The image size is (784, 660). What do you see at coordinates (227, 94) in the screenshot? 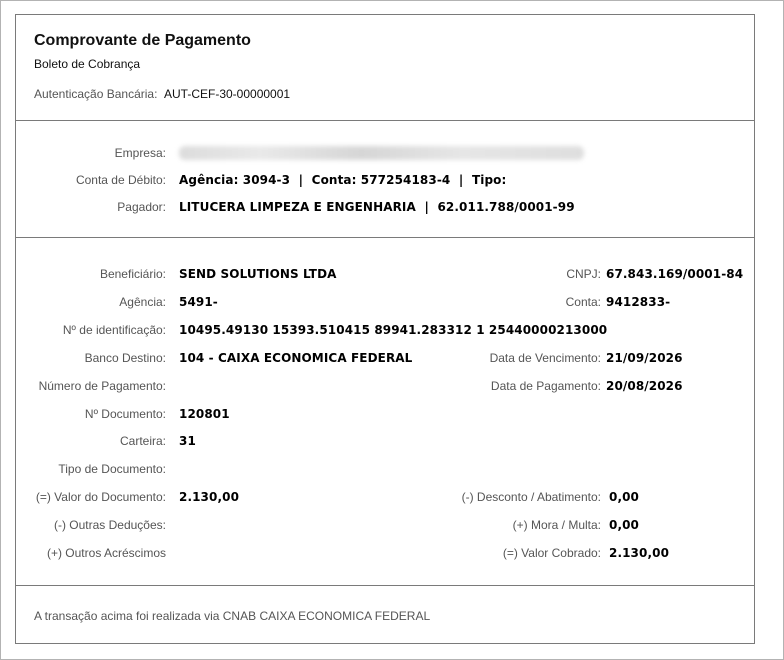
I see `auth-value: AUT-CEF-30-00000001` at bounding box center [227, 94].